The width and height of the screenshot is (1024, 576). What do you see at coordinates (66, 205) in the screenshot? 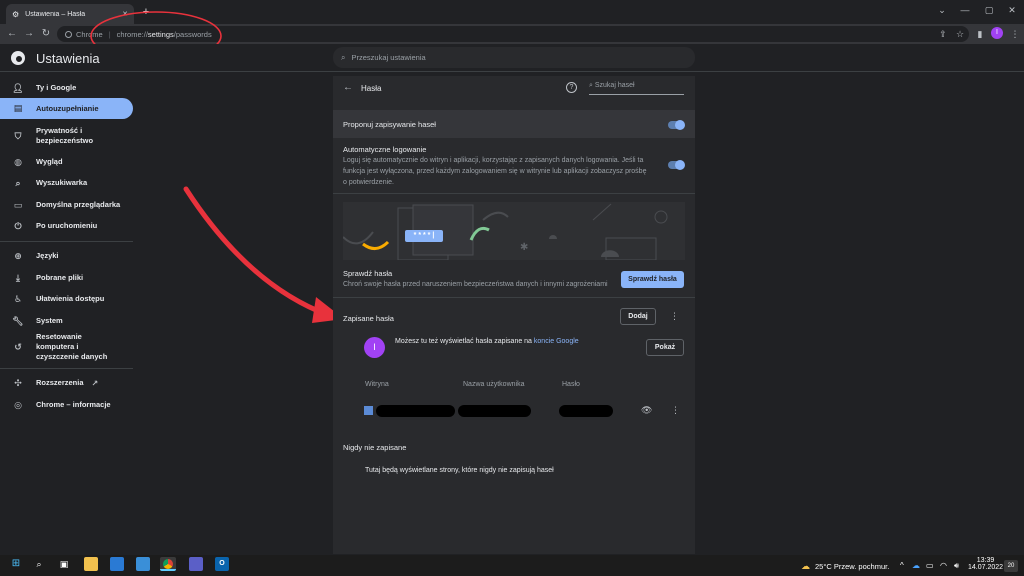
I see `sidebar-item-default-browser: ▭ Domyślna przeglądarka` at bounding box center [66, 205].